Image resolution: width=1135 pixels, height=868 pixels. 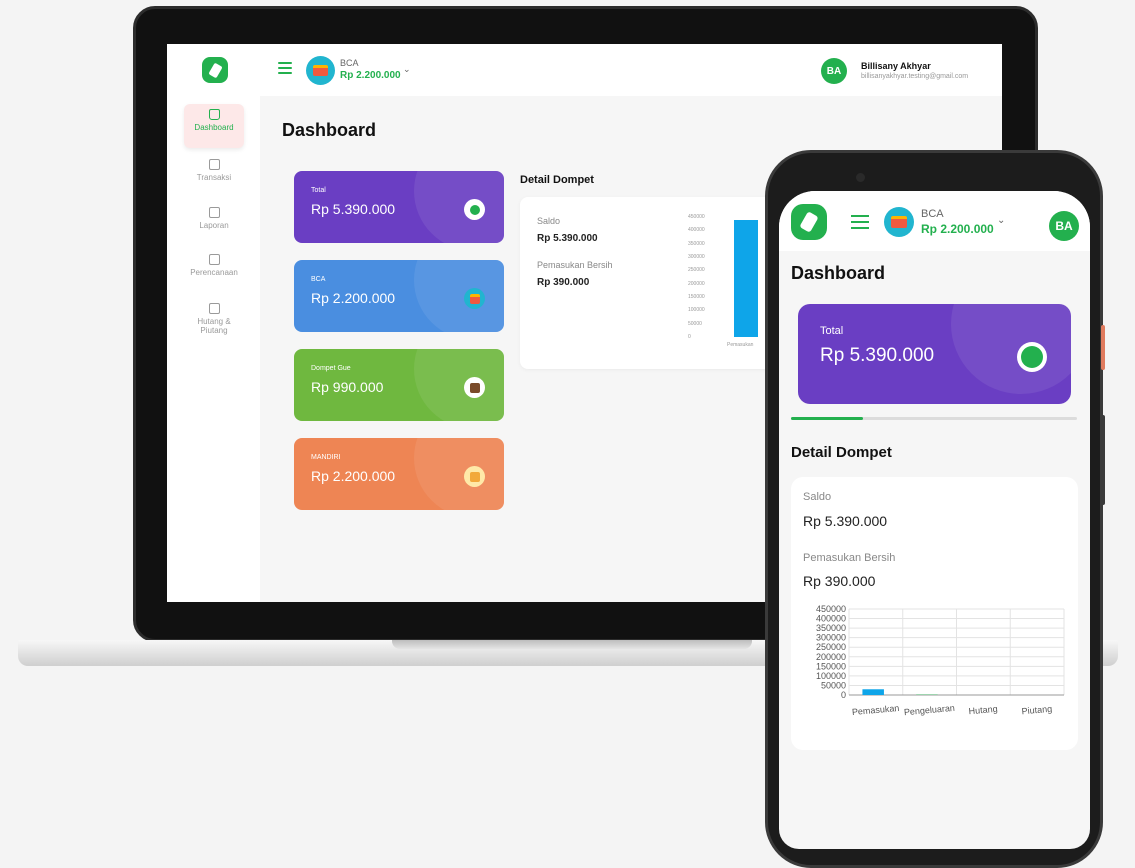 I want to click on wallet-card-bca: BCA Rp 2.200.000, so click(x=399, y=296).